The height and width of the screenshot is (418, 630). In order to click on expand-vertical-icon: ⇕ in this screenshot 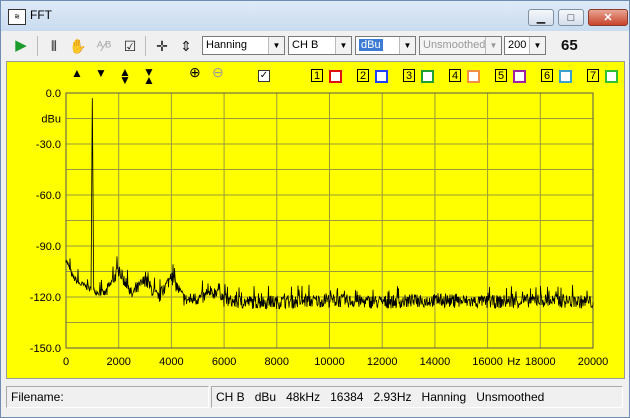, I will do `click(186, 46)`.